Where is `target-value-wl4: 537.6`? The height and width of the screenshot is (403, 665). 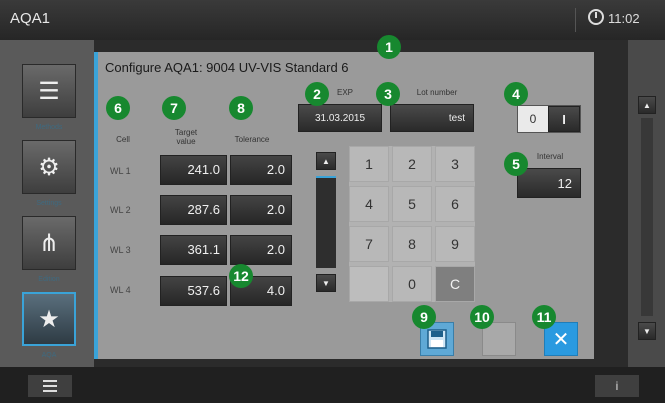 target-value-wl4: 537.6 is located at coordinates (193, 291).